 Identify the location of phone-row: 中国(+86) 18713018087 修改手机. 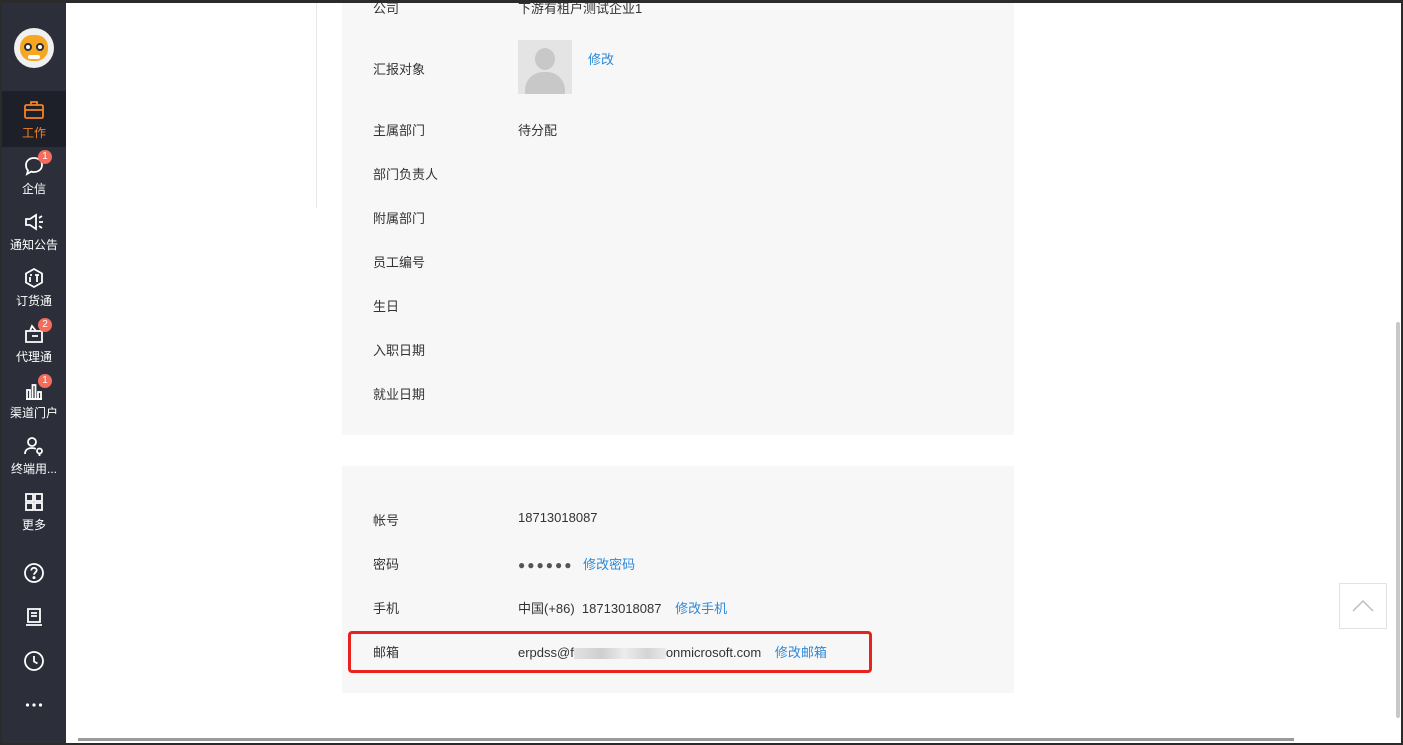
(622, 607).